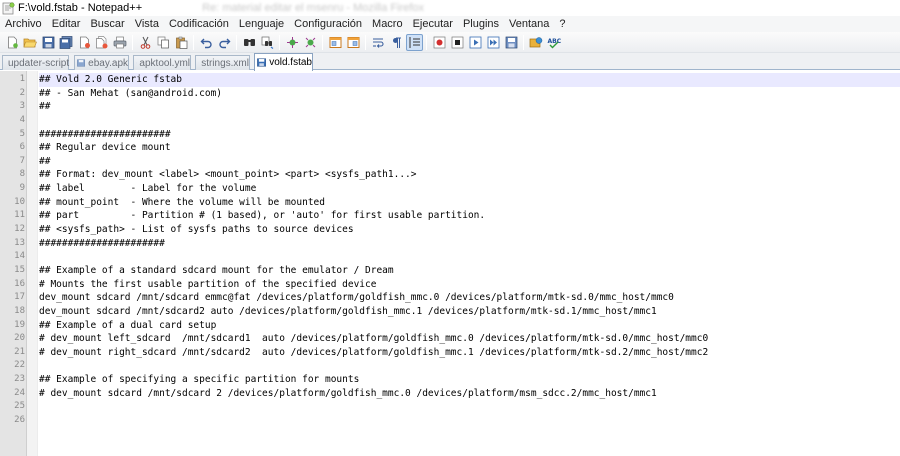 This screenshot has height=456, width=900. I want to click on word-wrap-icon, so click(378, 42).